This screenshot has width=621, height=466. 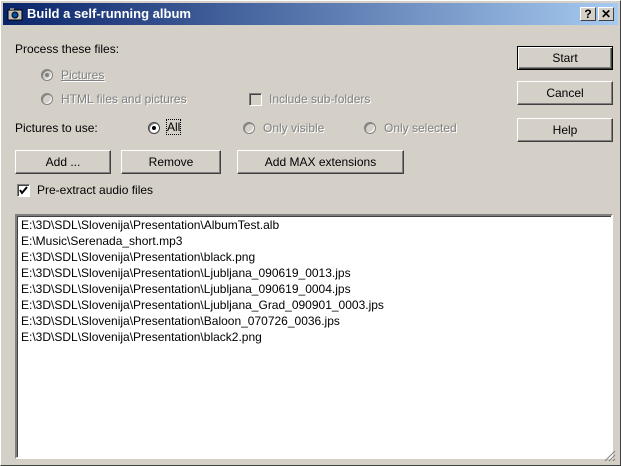 I want to click on radio-only-visible, so click(x=249, y=128).